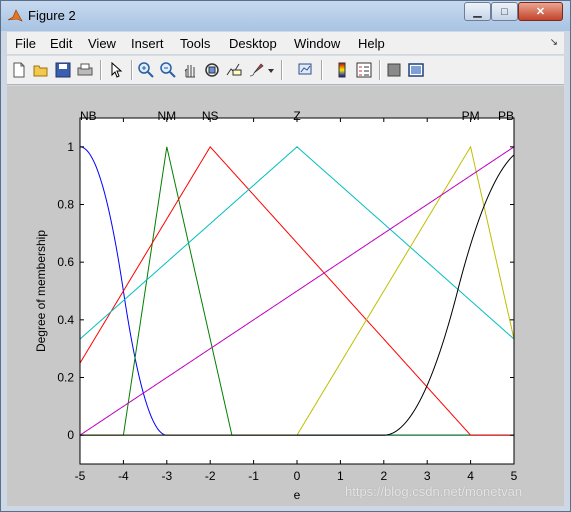 The width and height of the screenshot is (571, 512). I want to click on series-label-ns: NS, so click(210, 116).